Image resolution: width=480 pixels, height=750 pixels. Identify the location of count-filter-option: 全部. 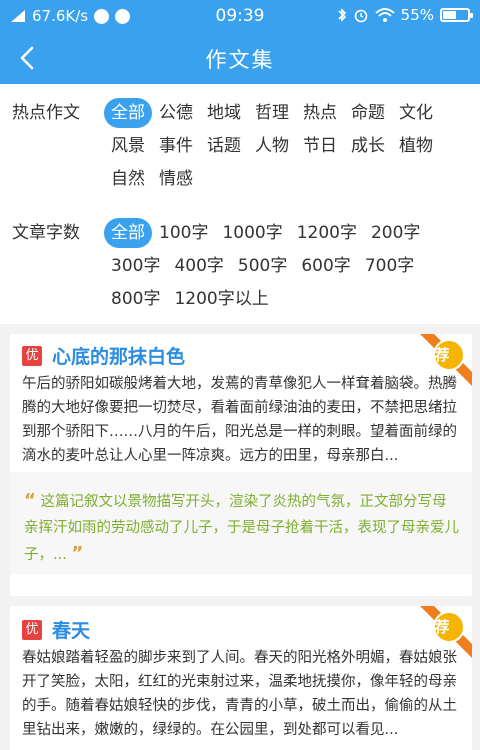
(128, 233).